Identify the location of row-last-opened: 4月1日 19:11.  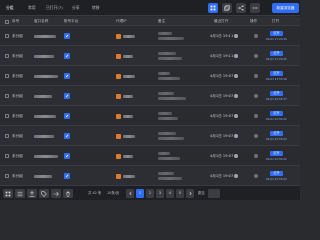
(224, 36).